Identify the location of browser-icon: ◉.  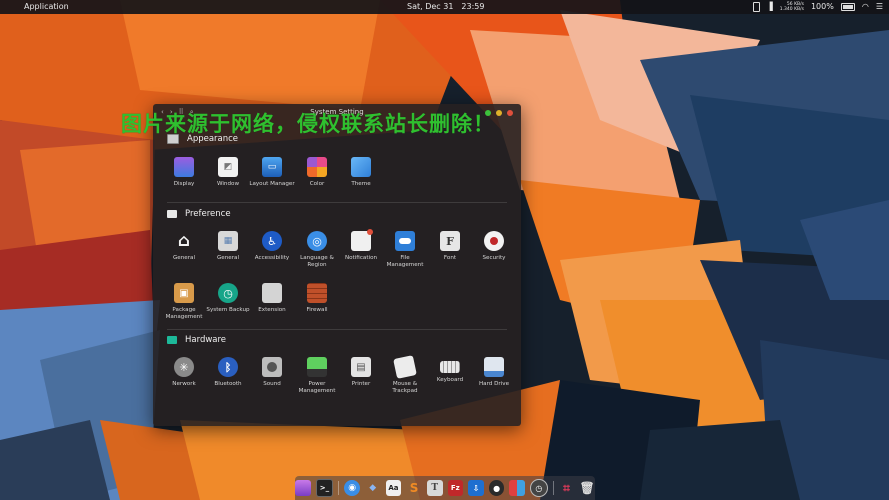
(352, 488).